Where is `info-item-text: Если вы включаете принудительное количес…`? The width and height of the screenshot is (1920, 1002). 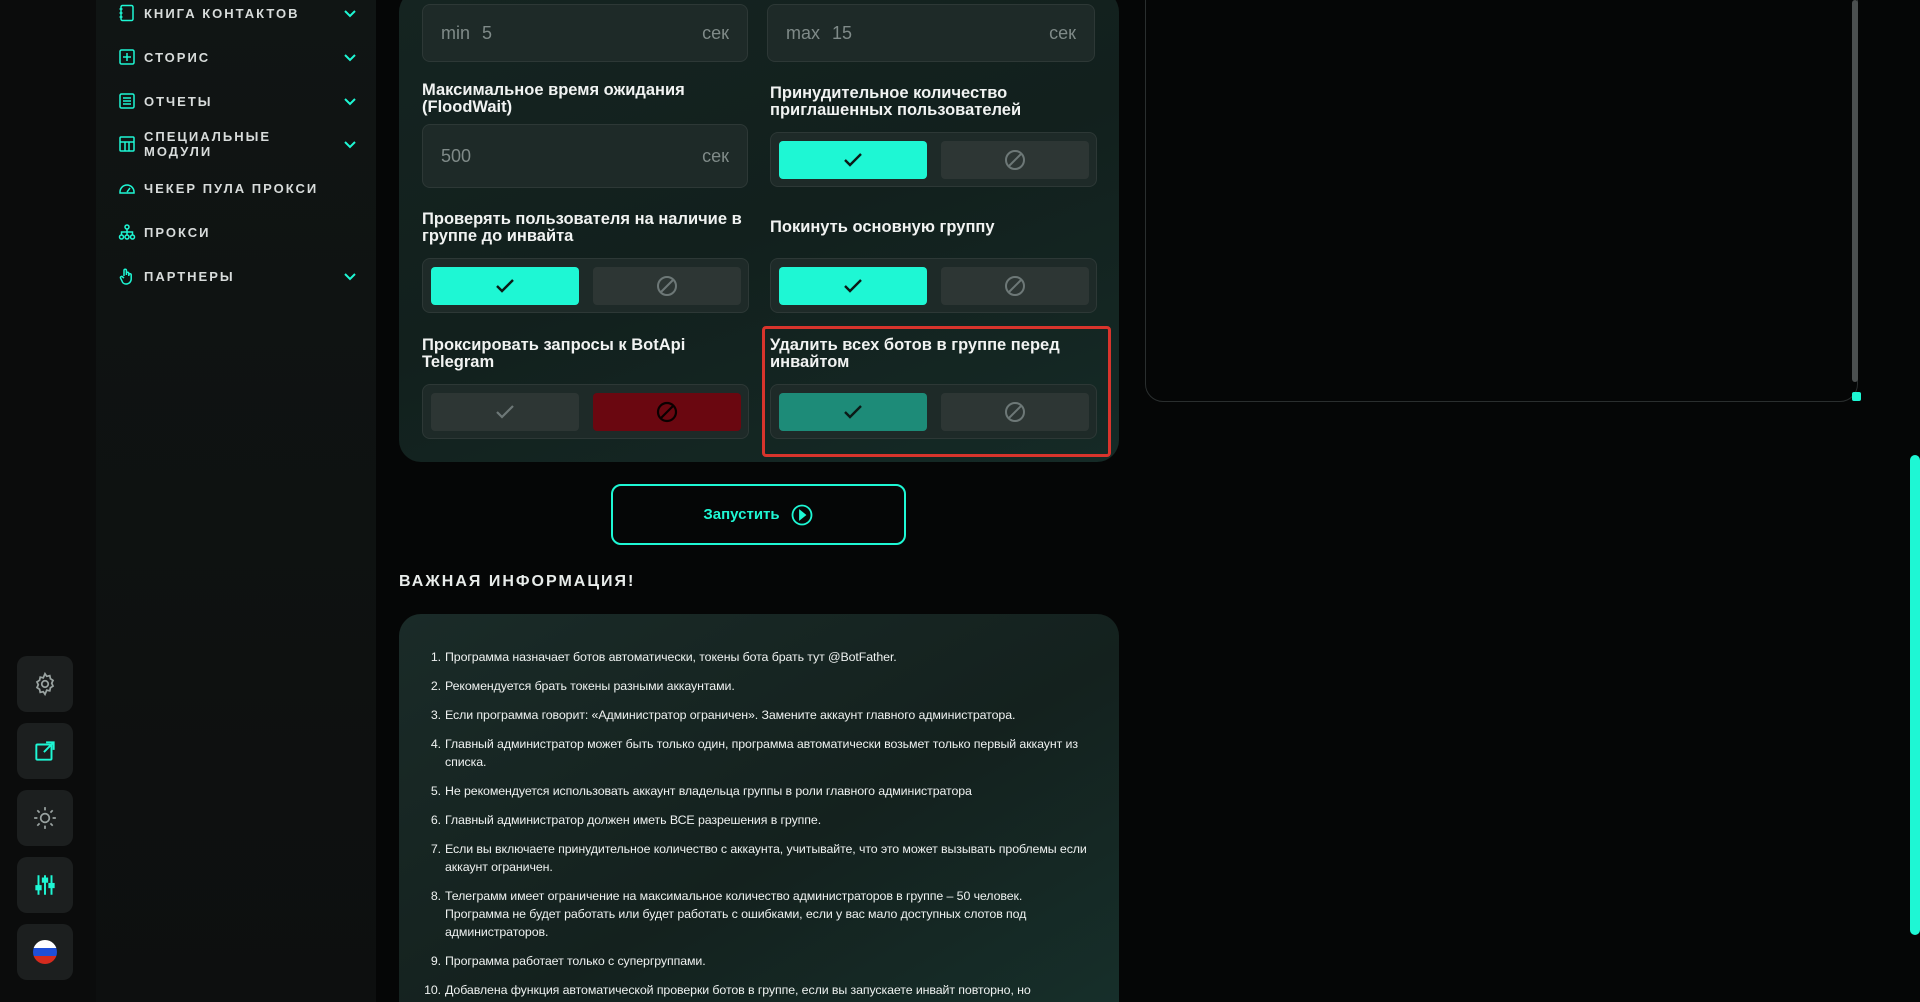 info-item-text: Если вы включаете принудительное количес… is located at coordinates (766, 858).